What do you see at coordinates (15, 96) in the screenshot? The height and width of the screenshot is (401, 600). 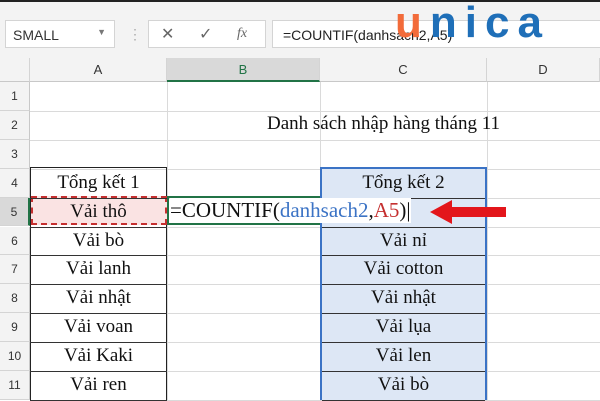 I see `row-header-1: 1` at bounding box center [15, 96].